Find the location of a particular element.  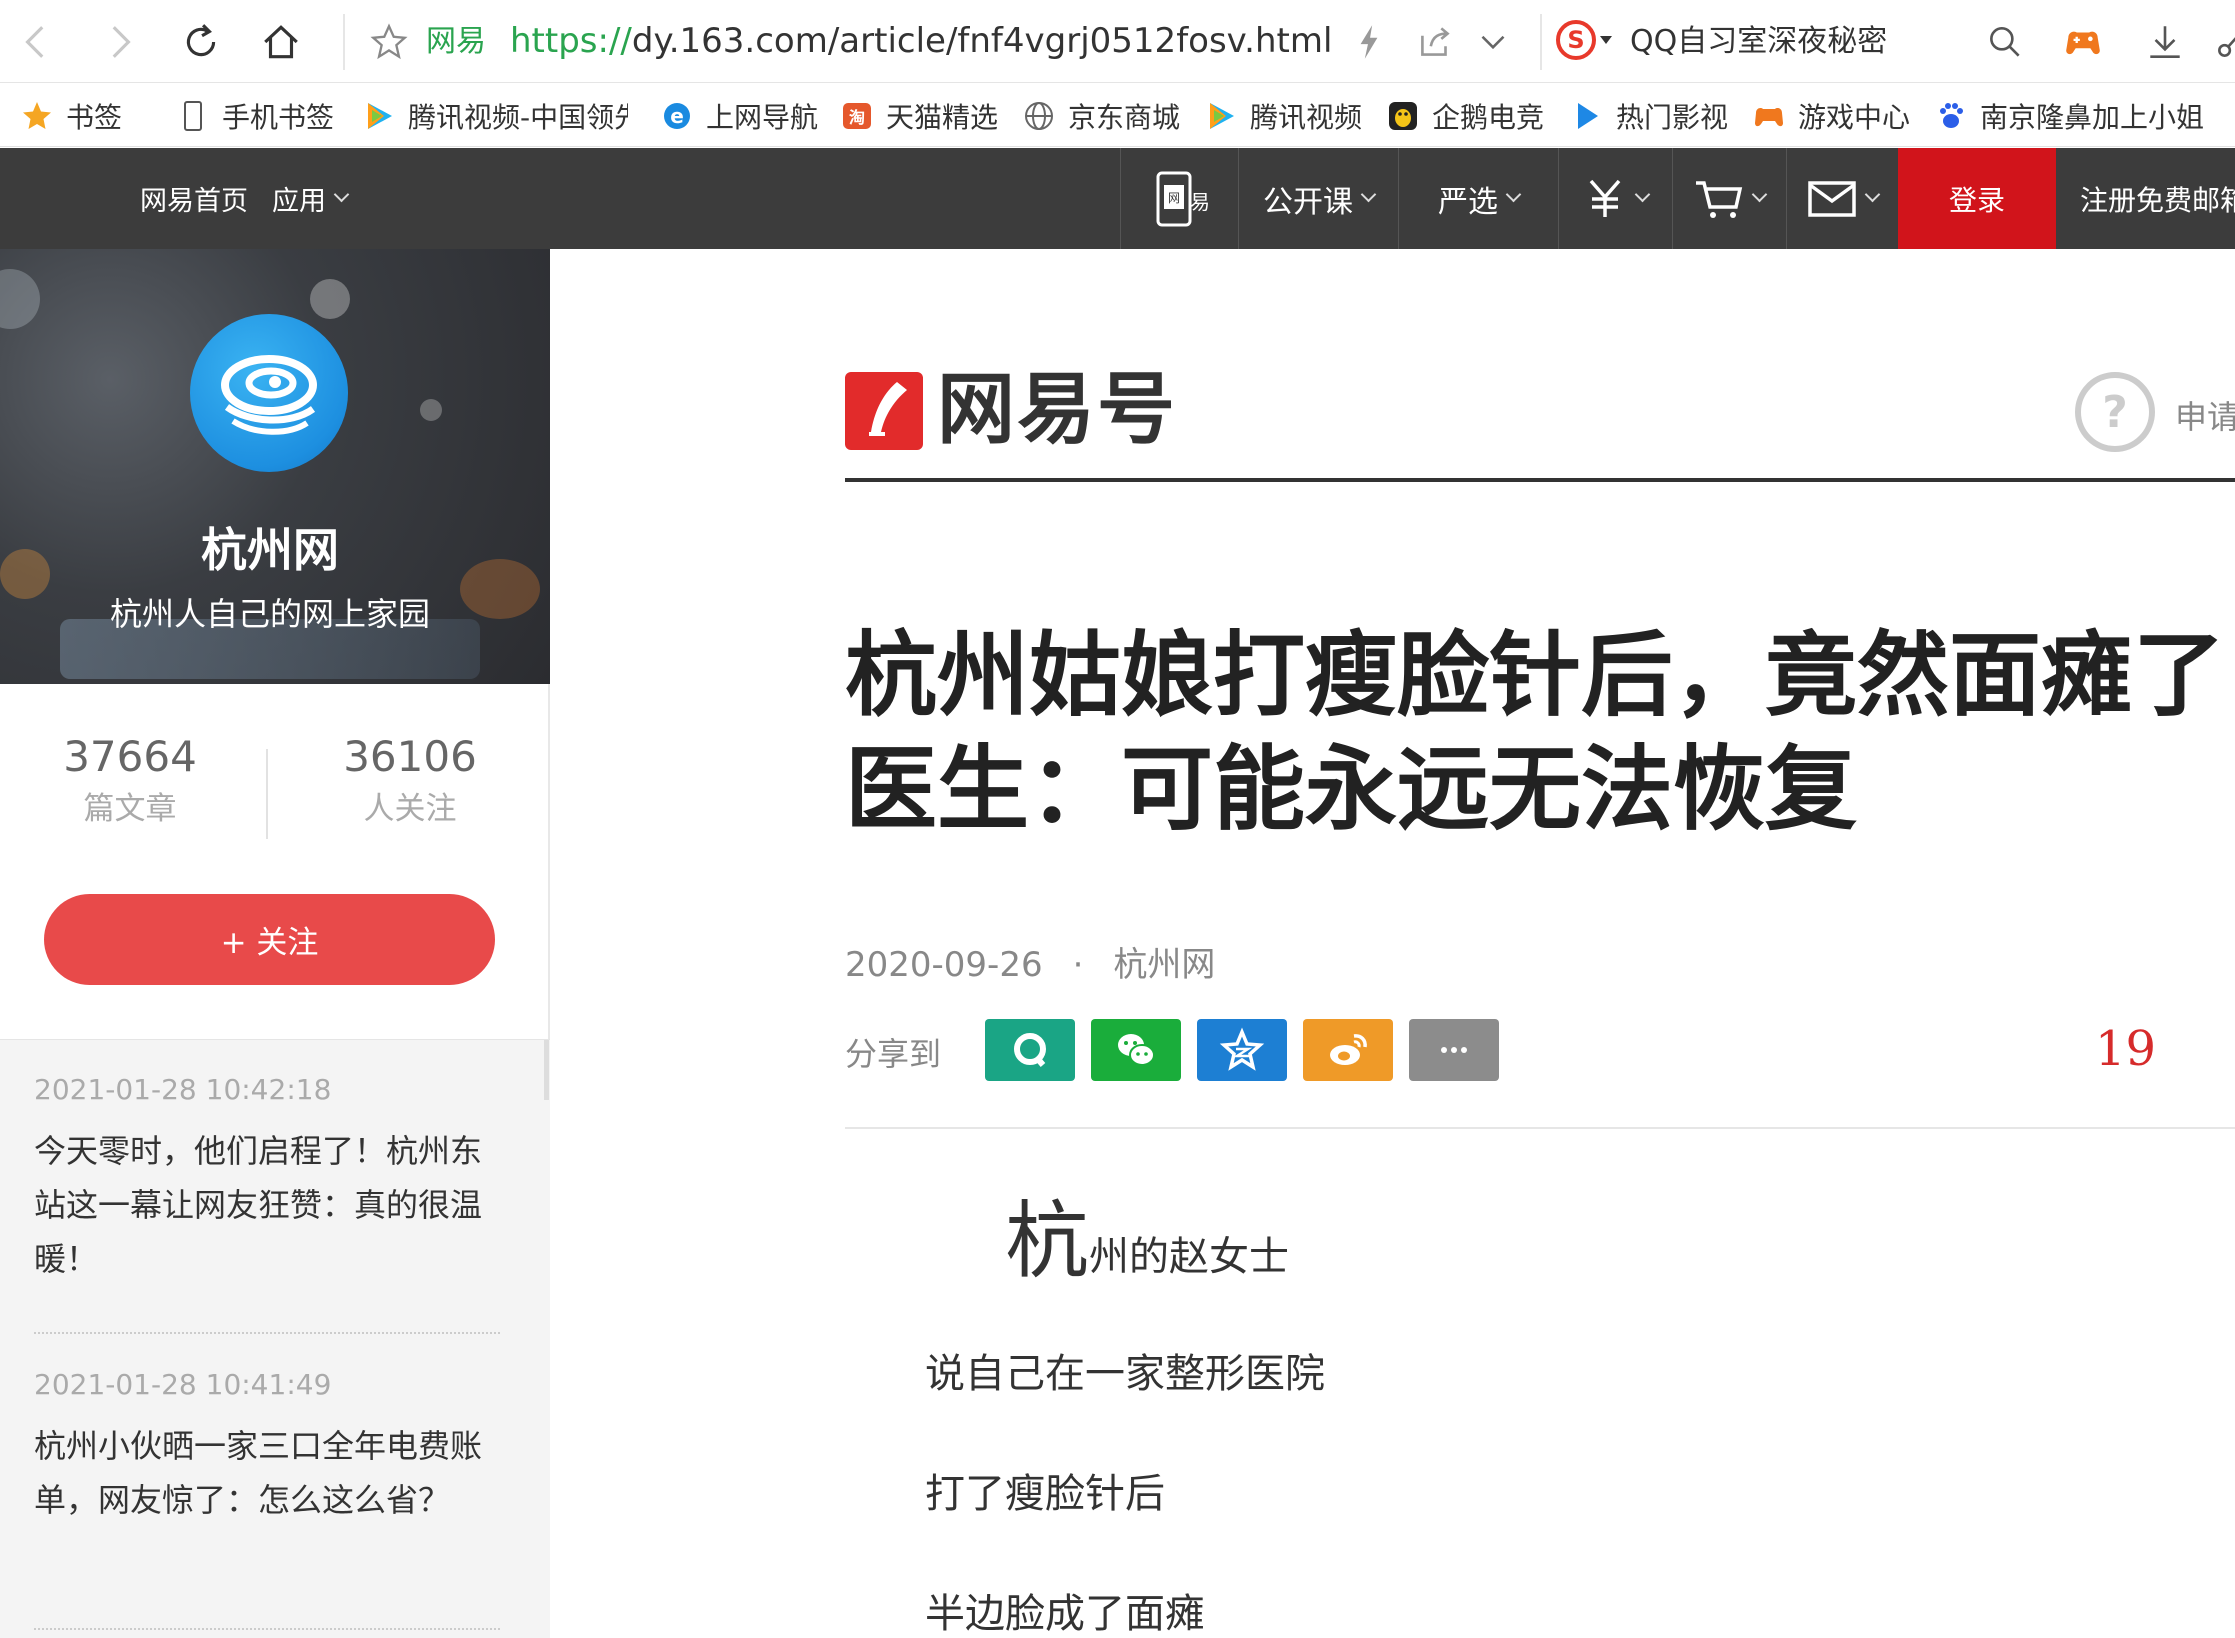

netease-hao-logo-icon is located at coordinates (884, 411).